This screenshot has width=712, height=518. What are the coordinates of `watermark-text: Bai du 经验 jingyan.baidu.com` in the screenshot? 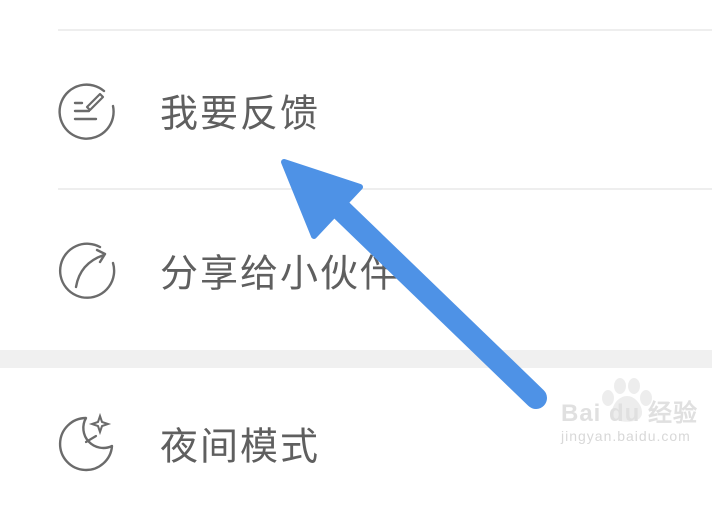 It's located at (629, 418).